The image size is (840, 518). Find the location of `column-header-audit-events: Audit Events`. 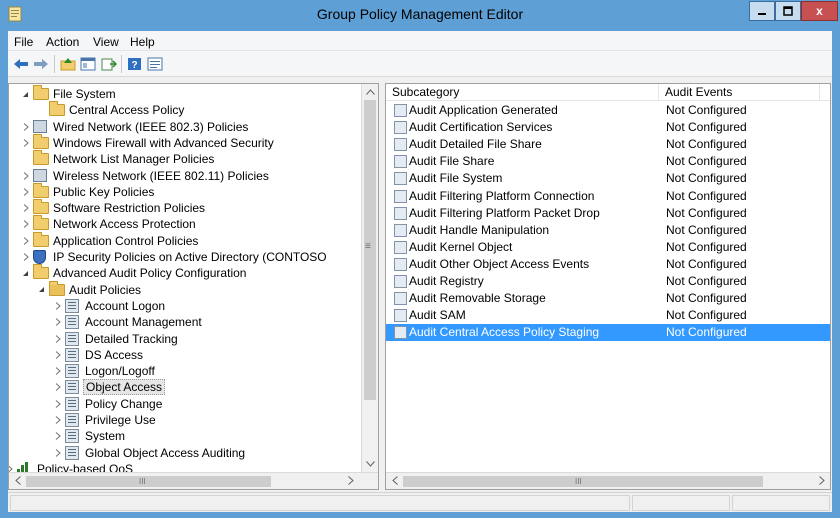

column-header-audit-events: Audit Events is located at coordinates (739, 92).